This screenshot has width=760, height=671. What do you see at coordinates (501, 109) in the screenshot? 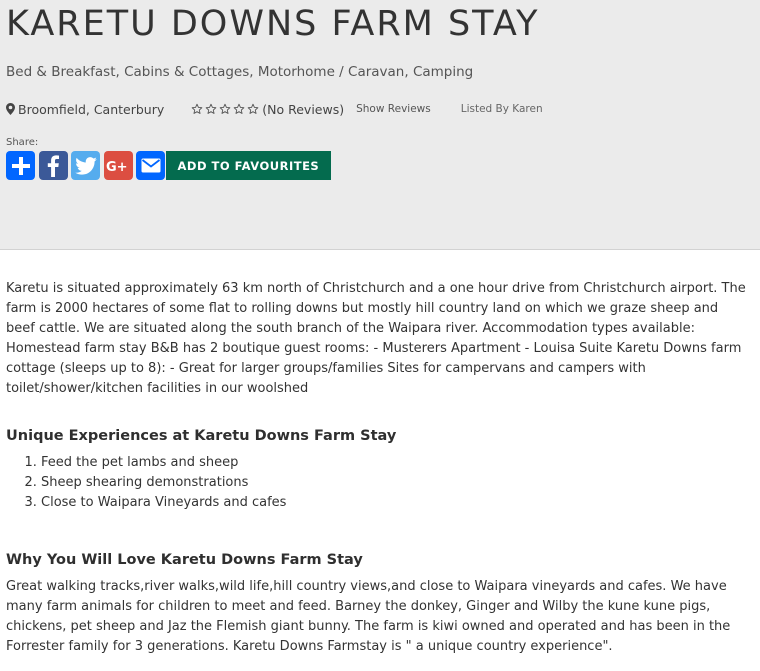
I see `listed-by: Listed By Karen` at bounding box center [501, 109].